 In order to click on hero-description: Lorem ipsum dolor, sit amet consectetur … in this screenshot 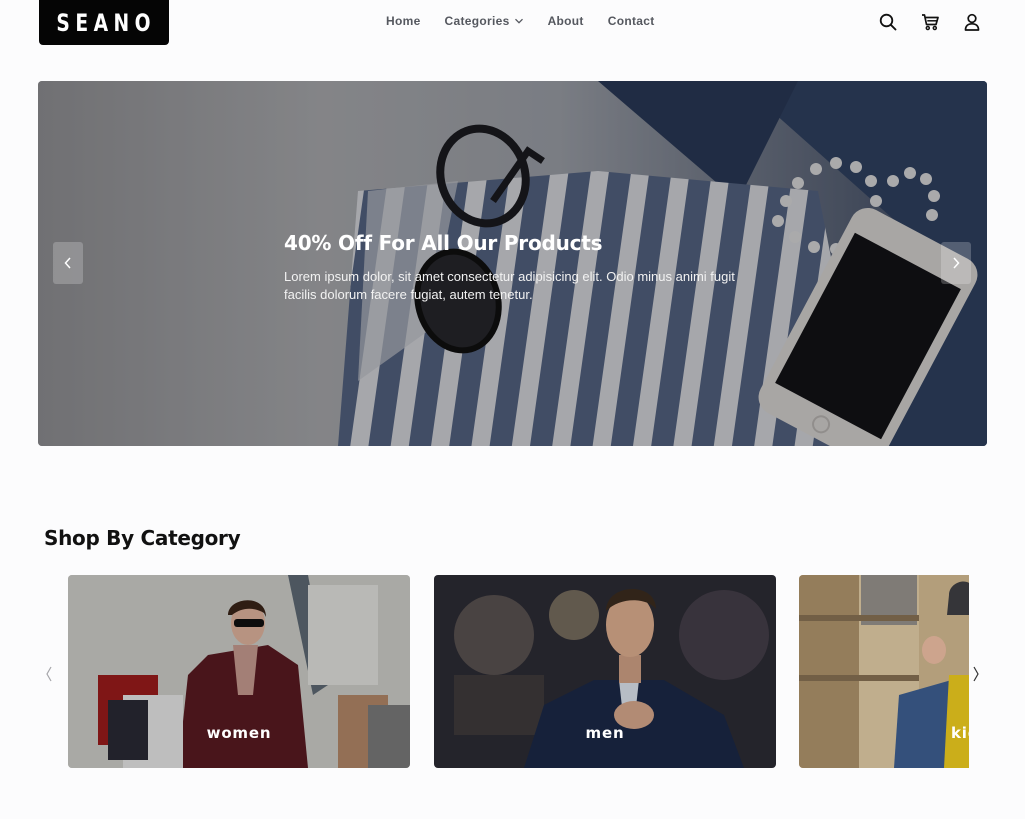, I will do `click(509, 285)`.